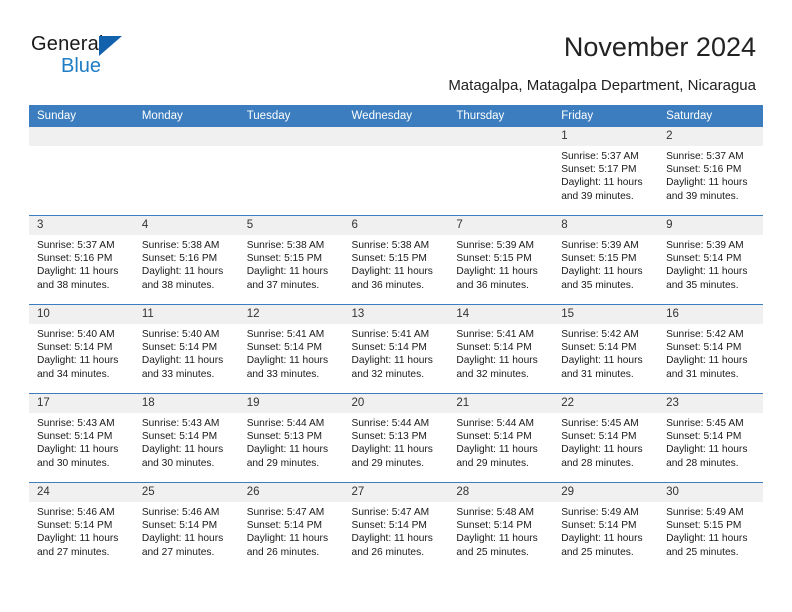  Describe the element at coordinates (501, 116) in the screenshot. I see `weekday-header-thursday: Thursday` at that location.